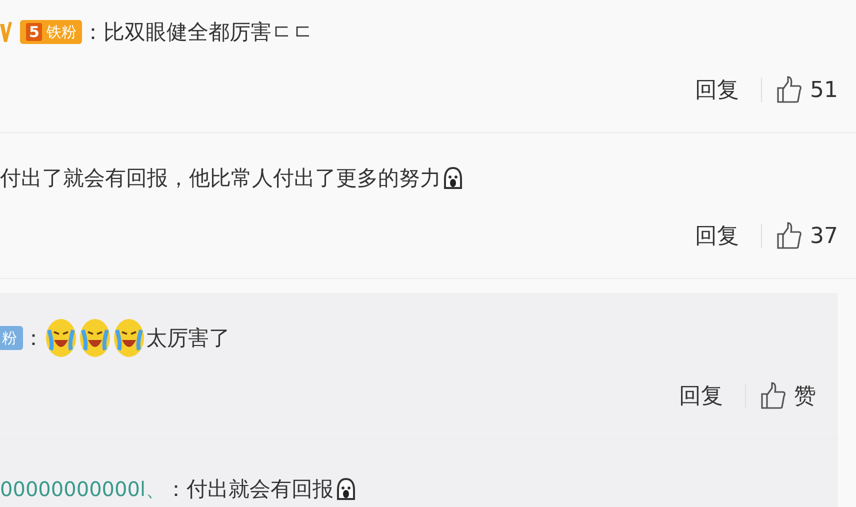 This screenshot has width=856, height=507. Describe the element at coordinates (33, 338) in the screenshot. I see `comment-text: ：` at that location.